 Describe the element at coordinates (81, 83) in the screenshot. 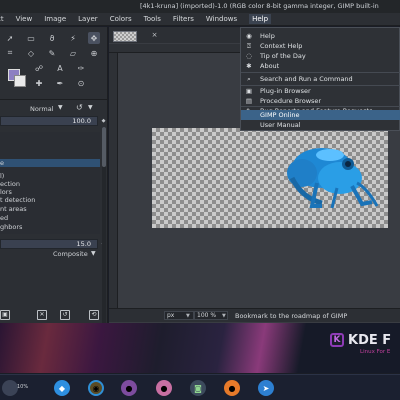

I see `zoom-icon: ⊙` at that location.